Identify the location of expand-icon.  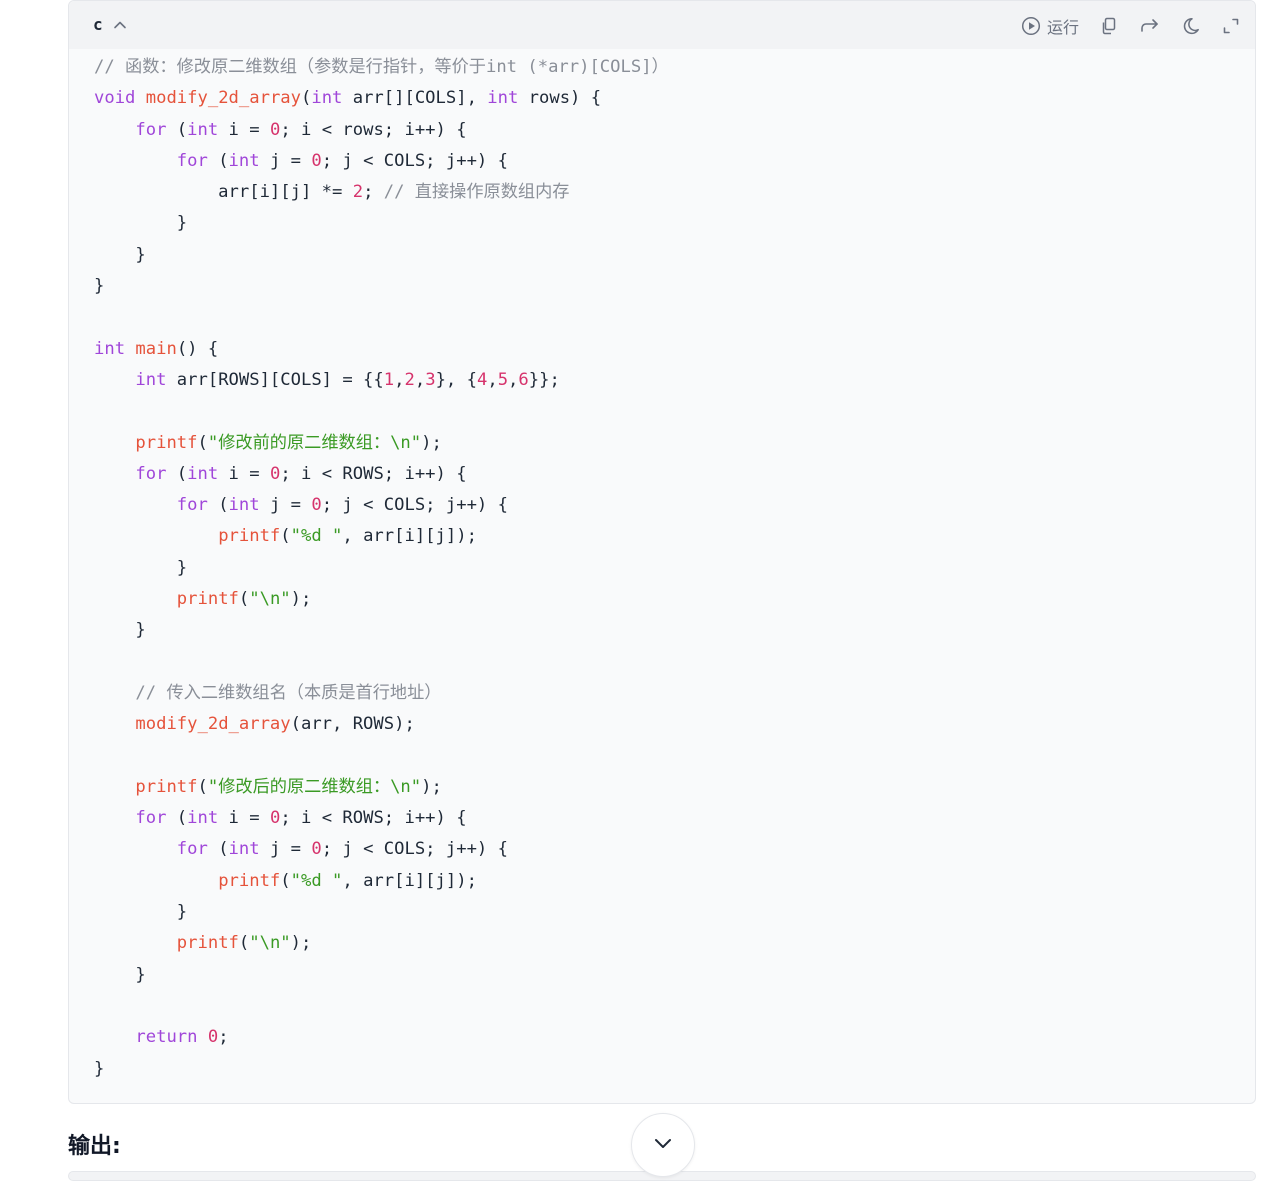
(1231, 26).